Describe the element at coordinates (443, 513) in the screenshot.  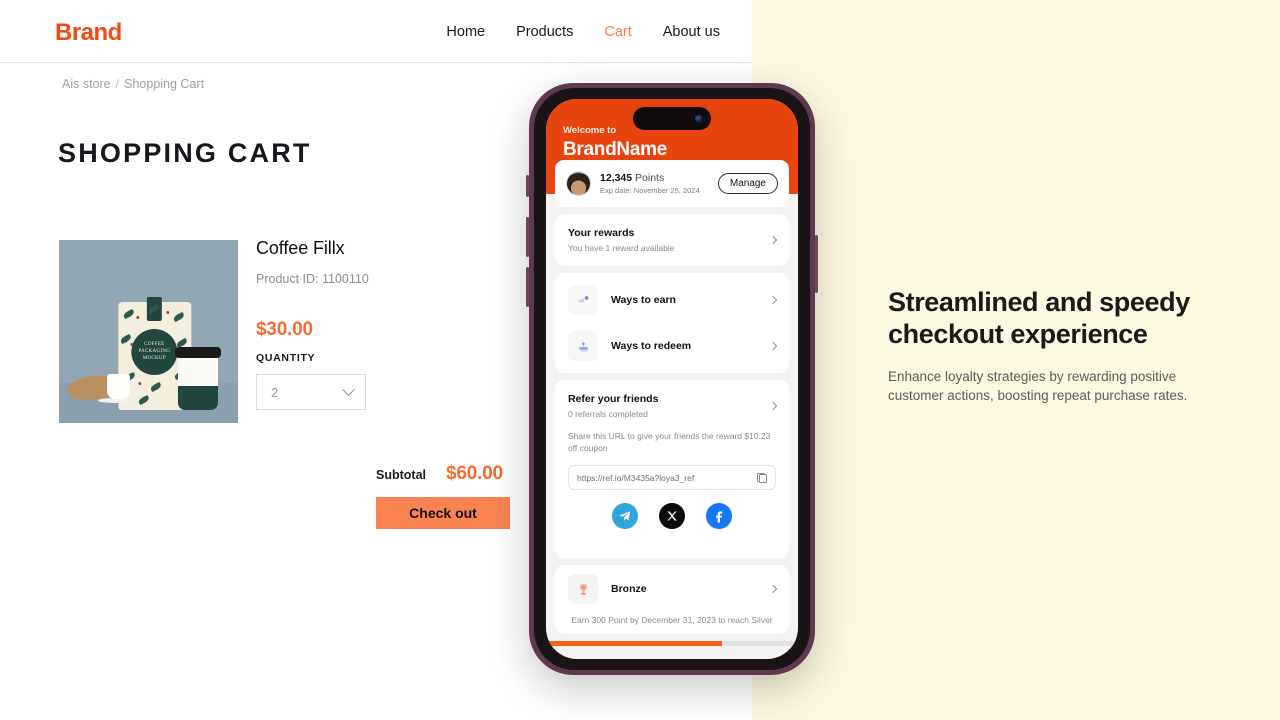
I see `checkout-button: Check out` at that location.